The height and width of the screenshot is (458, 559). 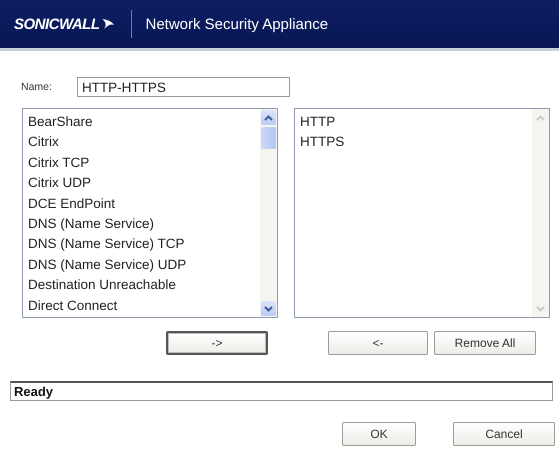 What do you see at coordinates (268, 138) in the screenshot?
I see `scroll-thumb` at bounding box center [268, 138].